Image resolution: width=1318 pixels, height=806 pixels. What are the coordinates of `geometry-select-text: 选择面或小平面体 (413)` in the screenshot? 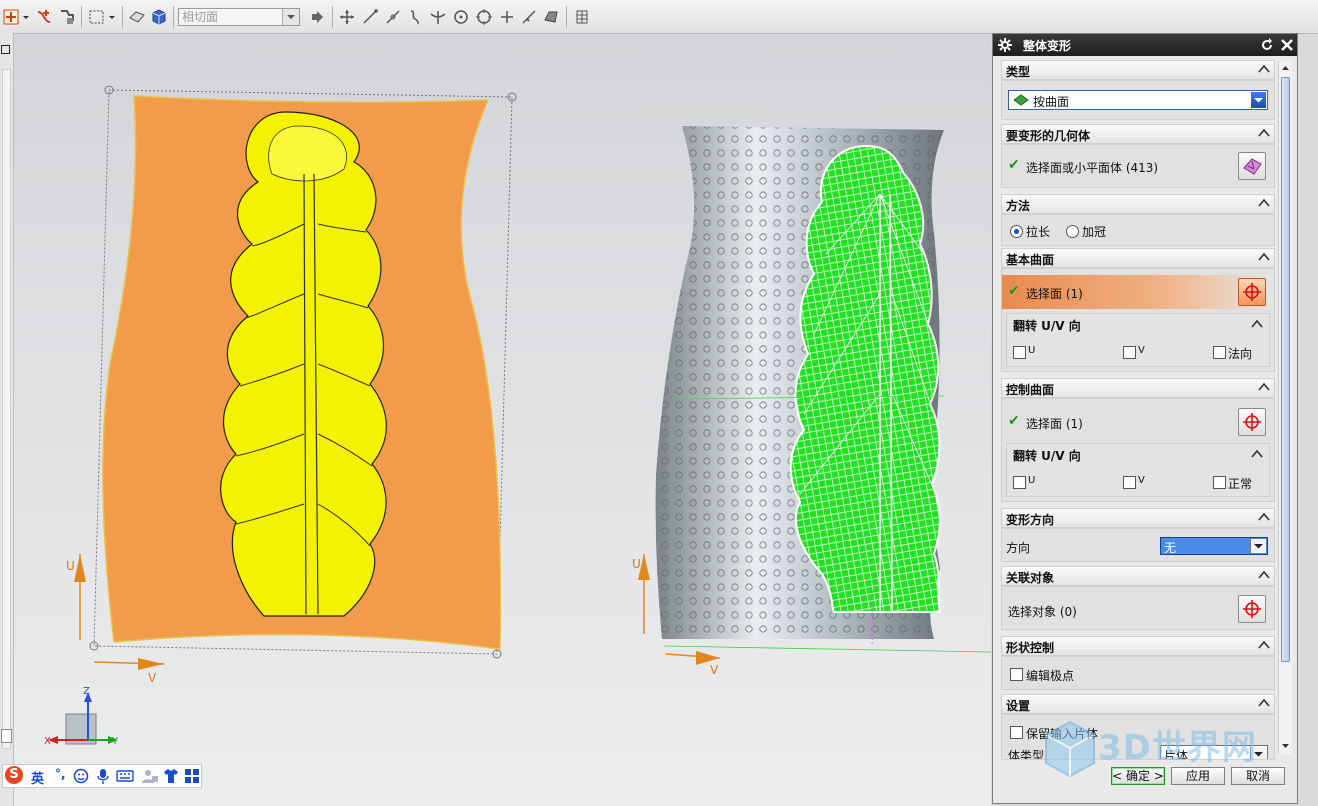 It's located at (1092, 167).